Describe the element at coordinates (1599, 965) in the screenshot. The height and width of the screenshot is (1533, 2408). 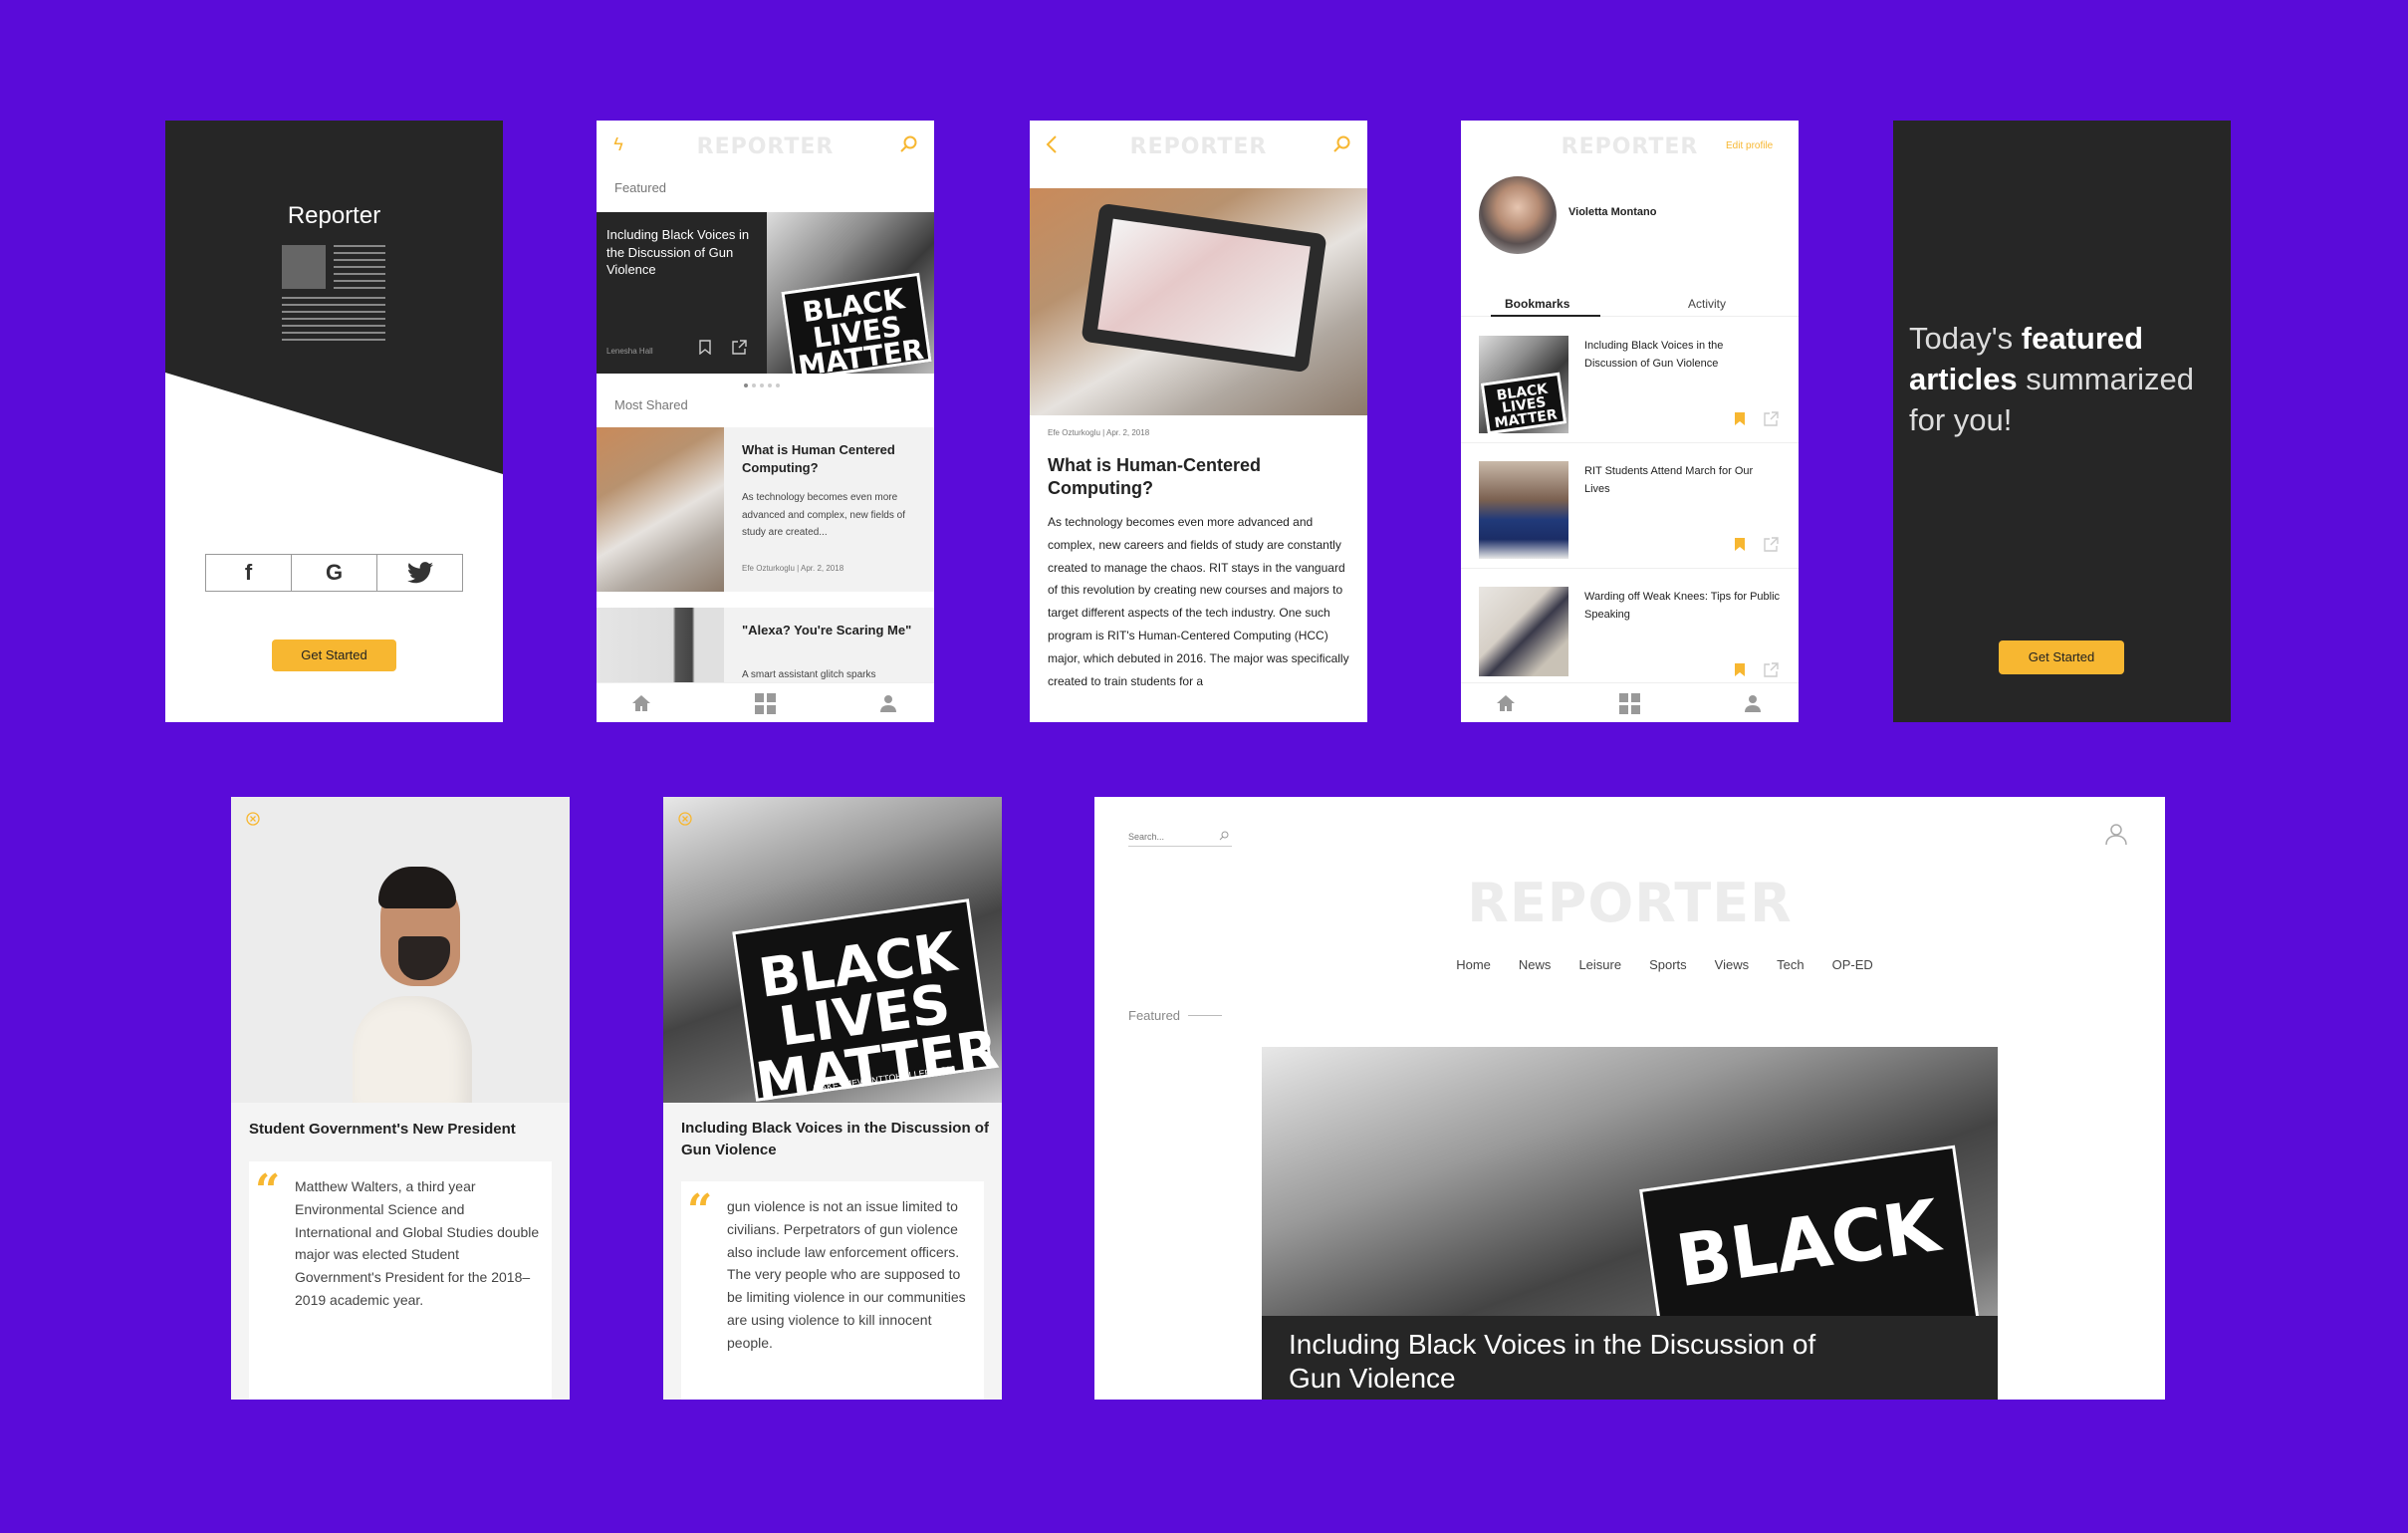
I see `nav-item-leisure: Leisure` at that location.